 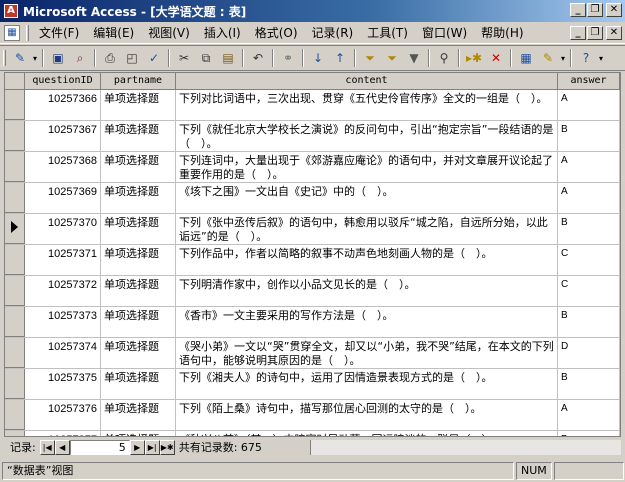 What do you see at coordinates (20, 58) in the screenshot?
I see `view-design-icon: ✎` at bounding box center [20, 58].